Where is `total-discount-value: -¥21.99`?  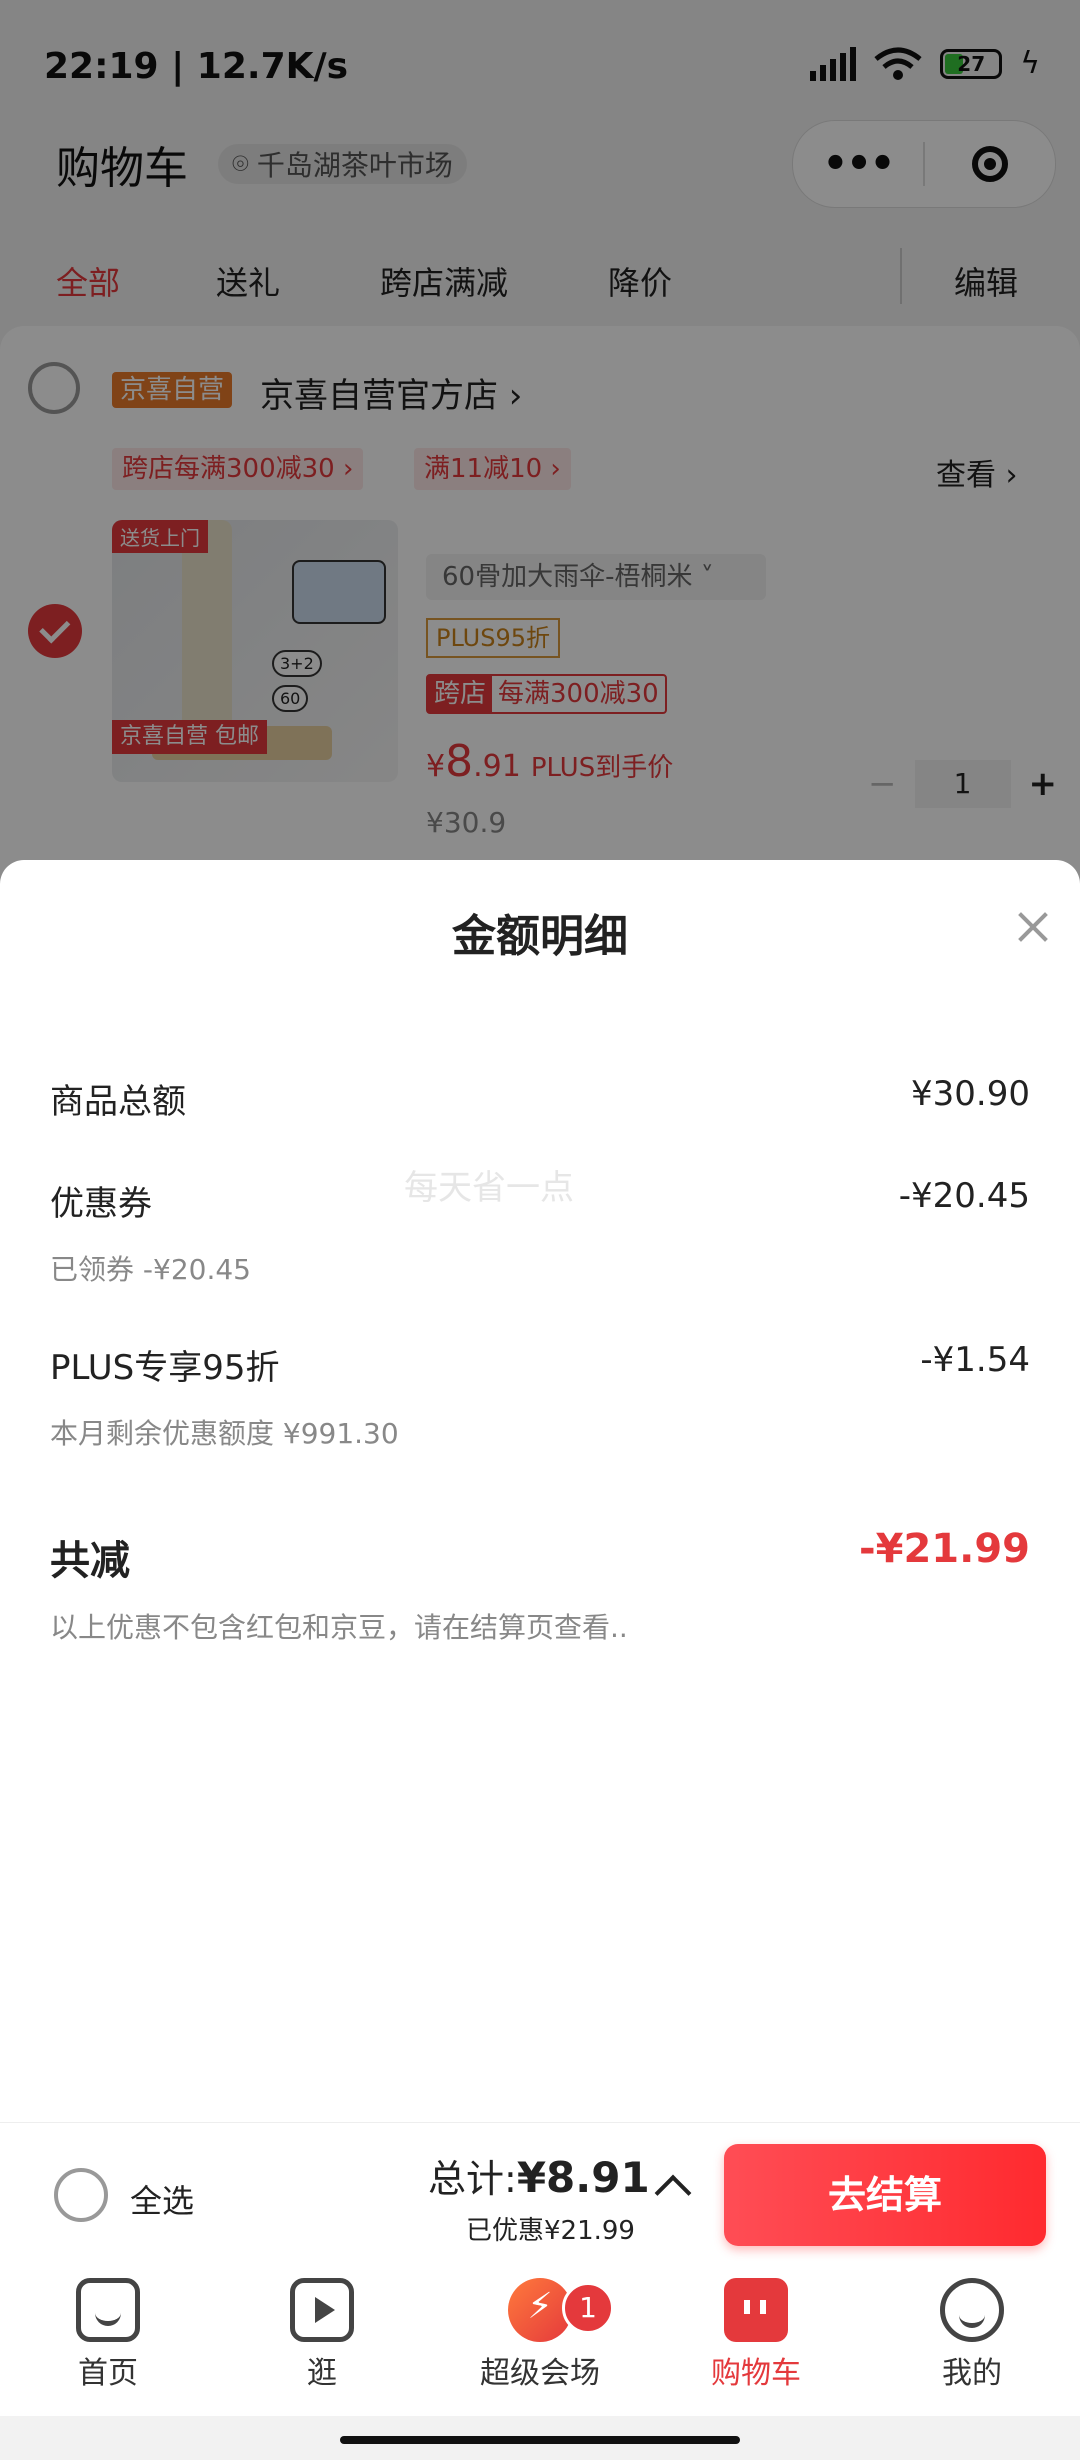 total-discount-value: -¥21.99 is located at coordinates (944, 1549).